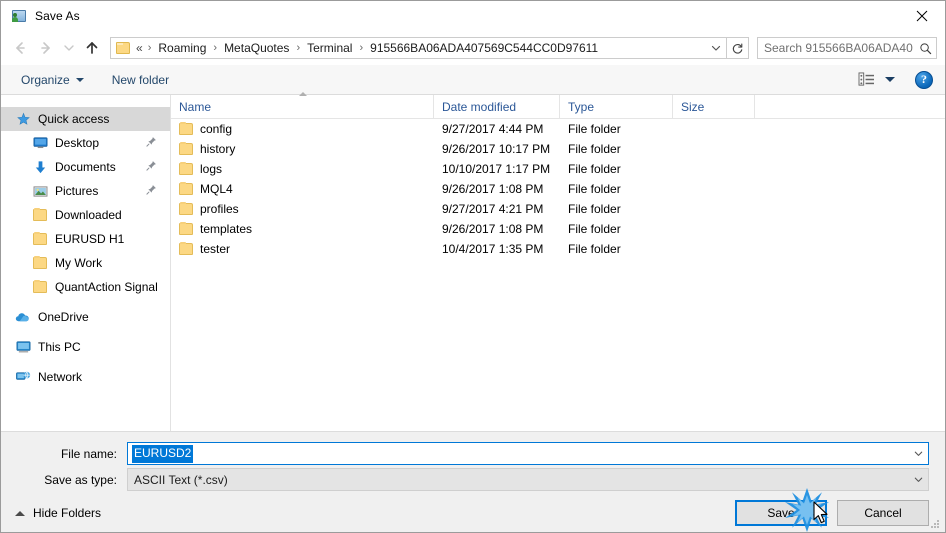 This screenshot has width=946, height=533. What do you see at coordinates (140, 80) in the screenshot?
I see `new-folder-button: New folder` at bounding box center [140, 80].